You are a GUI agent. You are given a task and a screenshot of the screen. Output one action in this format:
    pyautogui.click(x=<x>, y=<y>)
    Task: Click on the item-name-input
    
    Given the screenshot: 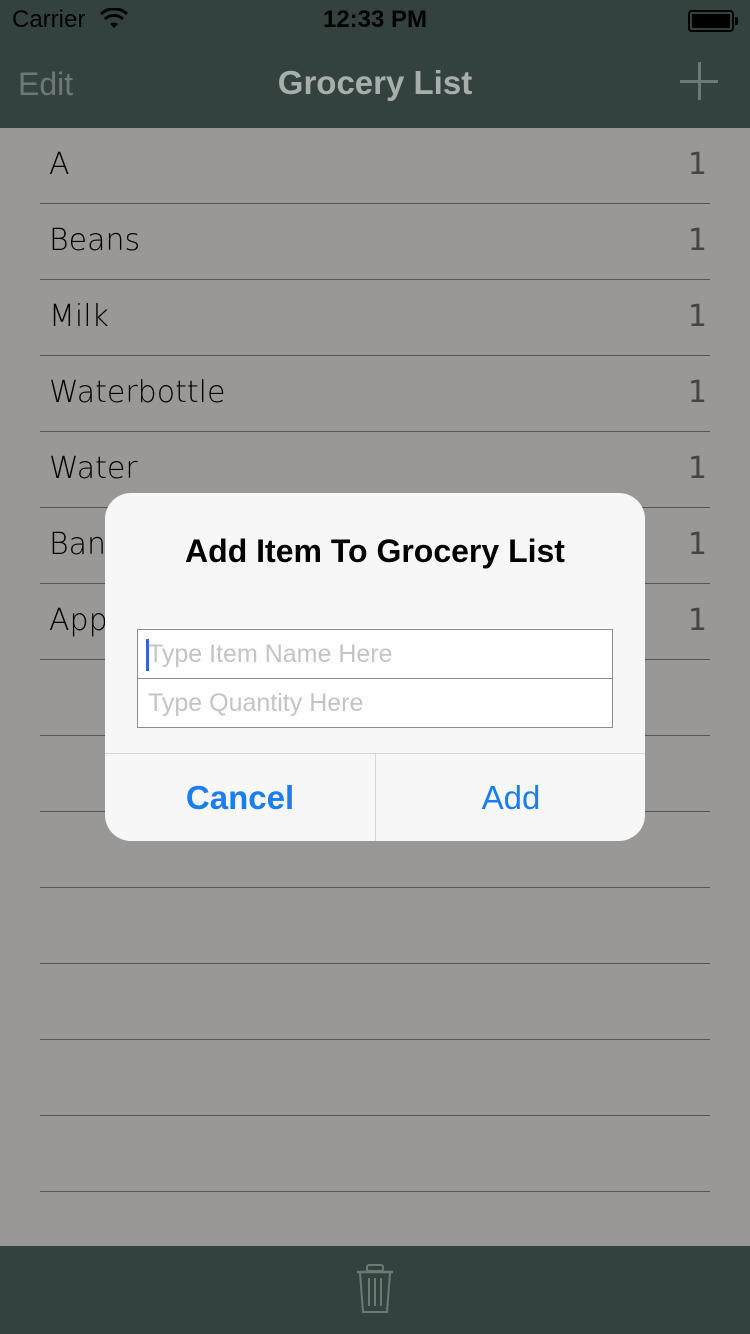 What is the action you would take?
    pyautogui.click(x=375, y=654)
    